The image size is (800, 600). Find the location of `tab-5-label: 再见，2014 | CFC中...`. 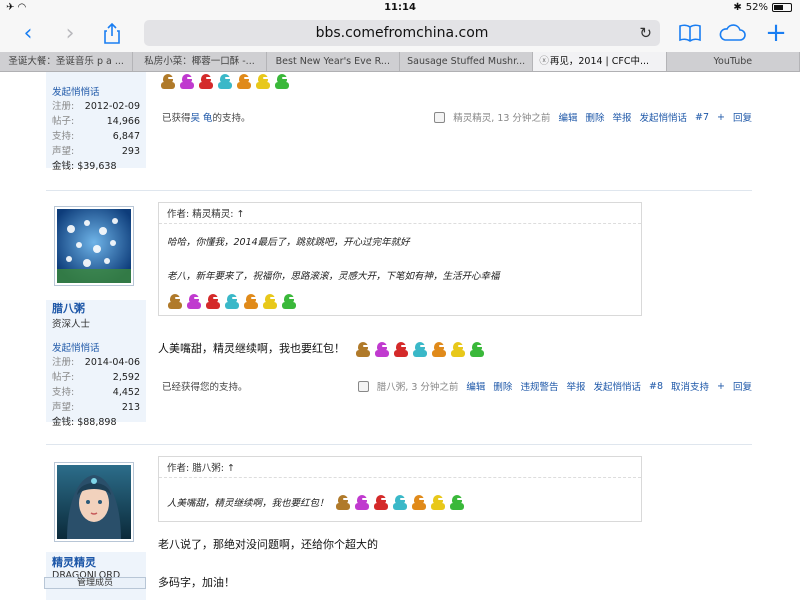

tab-5-label: 再见，2014 | CFC中... is located at coordinates (599, 61).